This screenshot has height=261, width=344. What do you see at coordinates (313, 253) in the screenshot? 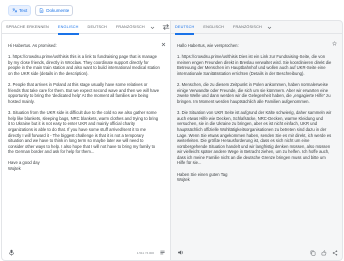
I see `copy-icon` at bounding box center [313, 253].